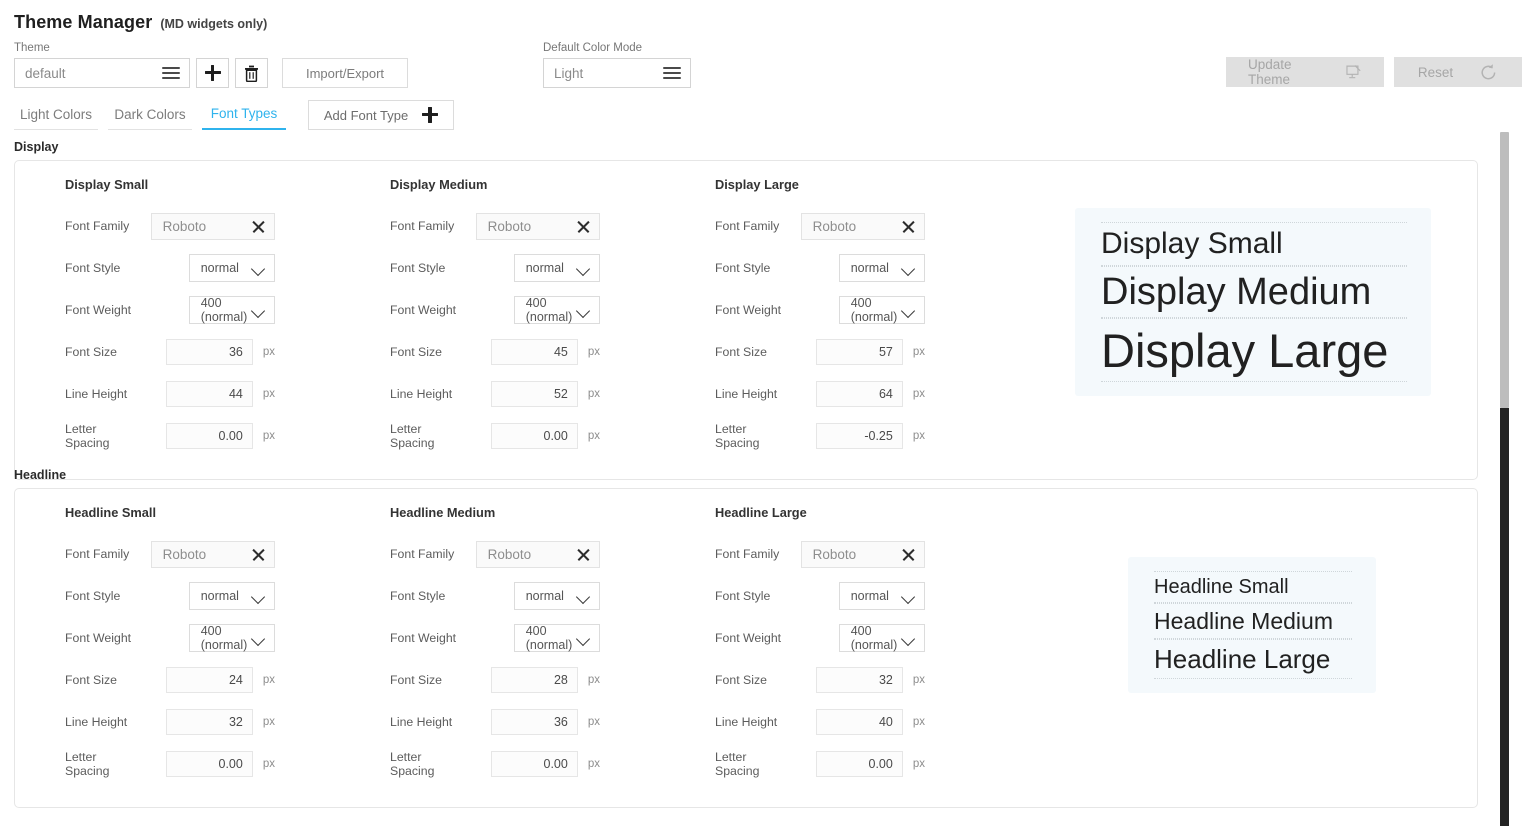 Image resolution: width=1536 pixels, height=826 pixels. What do you see at coordinates (869, 268) in the screenshot?
I see `font-style-value: normal` at bounding box center [869, 268].